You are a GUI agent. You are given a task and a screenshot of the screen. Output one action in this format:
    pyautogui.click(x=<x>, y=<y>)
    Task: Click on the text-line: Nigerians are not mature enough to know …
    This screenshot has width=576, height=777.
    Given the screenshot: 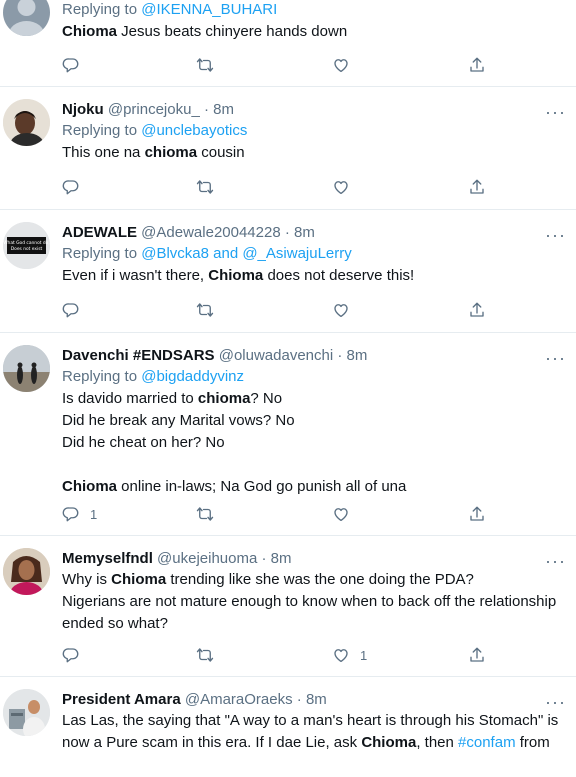 What is the action you would take?
    pyautogui.click(x=309, y=601)
    